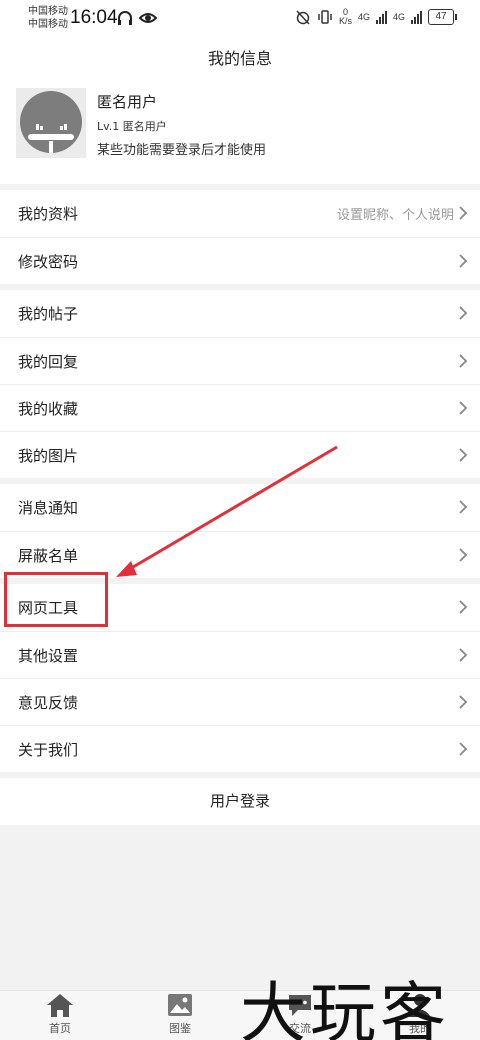  I want to click on home-icon, so click(60, 1005).